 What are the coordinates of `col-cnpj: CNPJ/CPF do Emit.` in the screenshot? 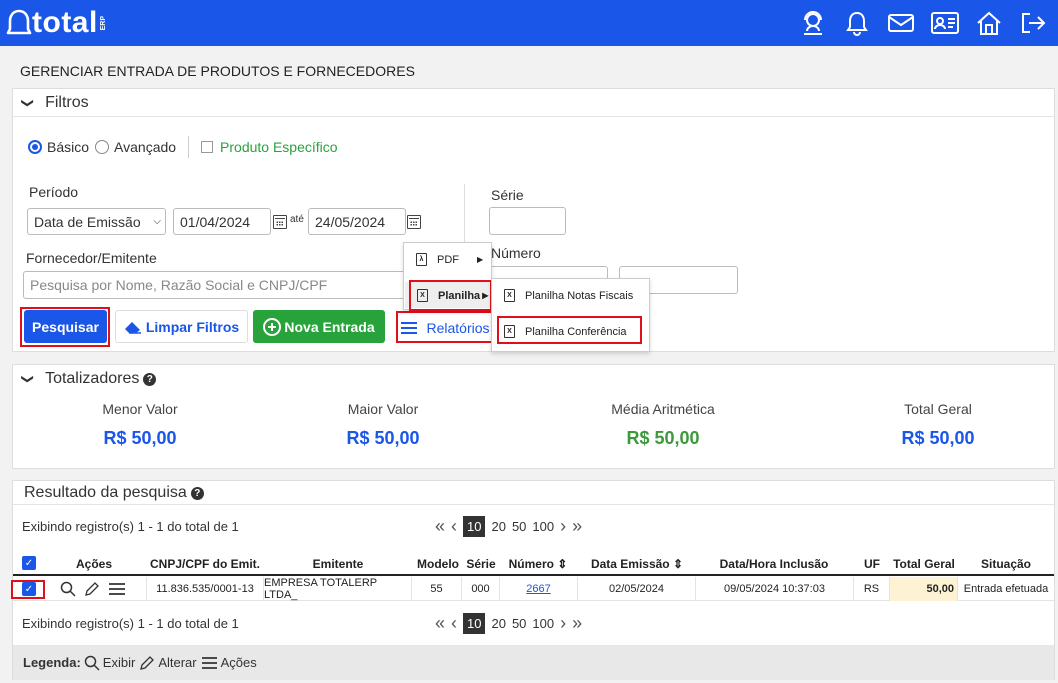 It's located at (205, 564).